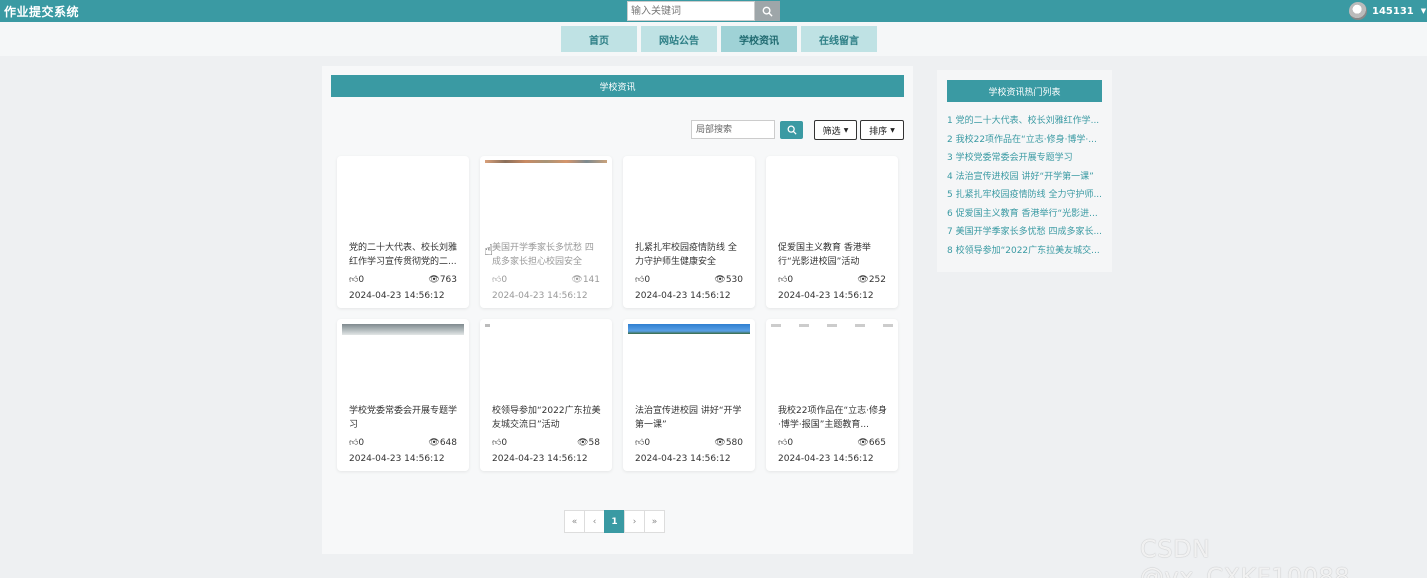 The height and width of the screenshot is (578, 1427). What do you see at coordinates (679, 39) in the screenshot?
I see `tab-announcements: 网站公告` at bounding box center [679, 39].